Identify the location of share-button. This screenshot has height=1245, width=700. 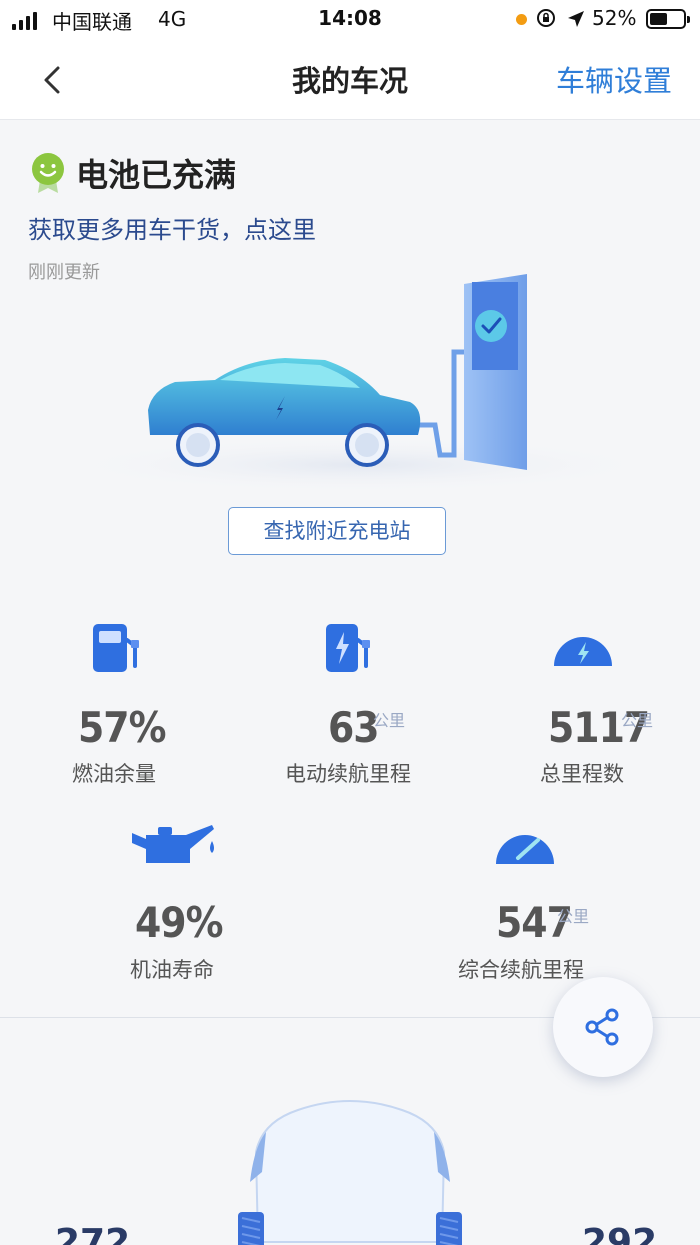
(603, 1027).